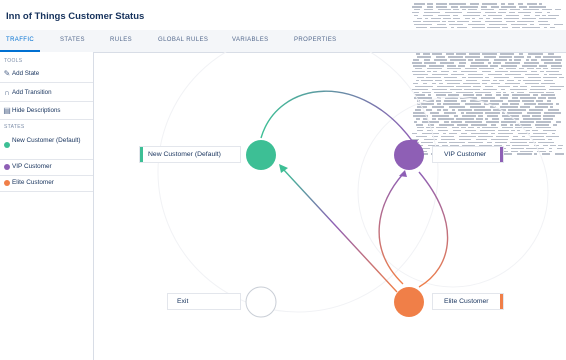  What do you see at coordinates (340, 230) in the screenshot?
I see `edge-elite-to-new` at bounding box center [340, 230].